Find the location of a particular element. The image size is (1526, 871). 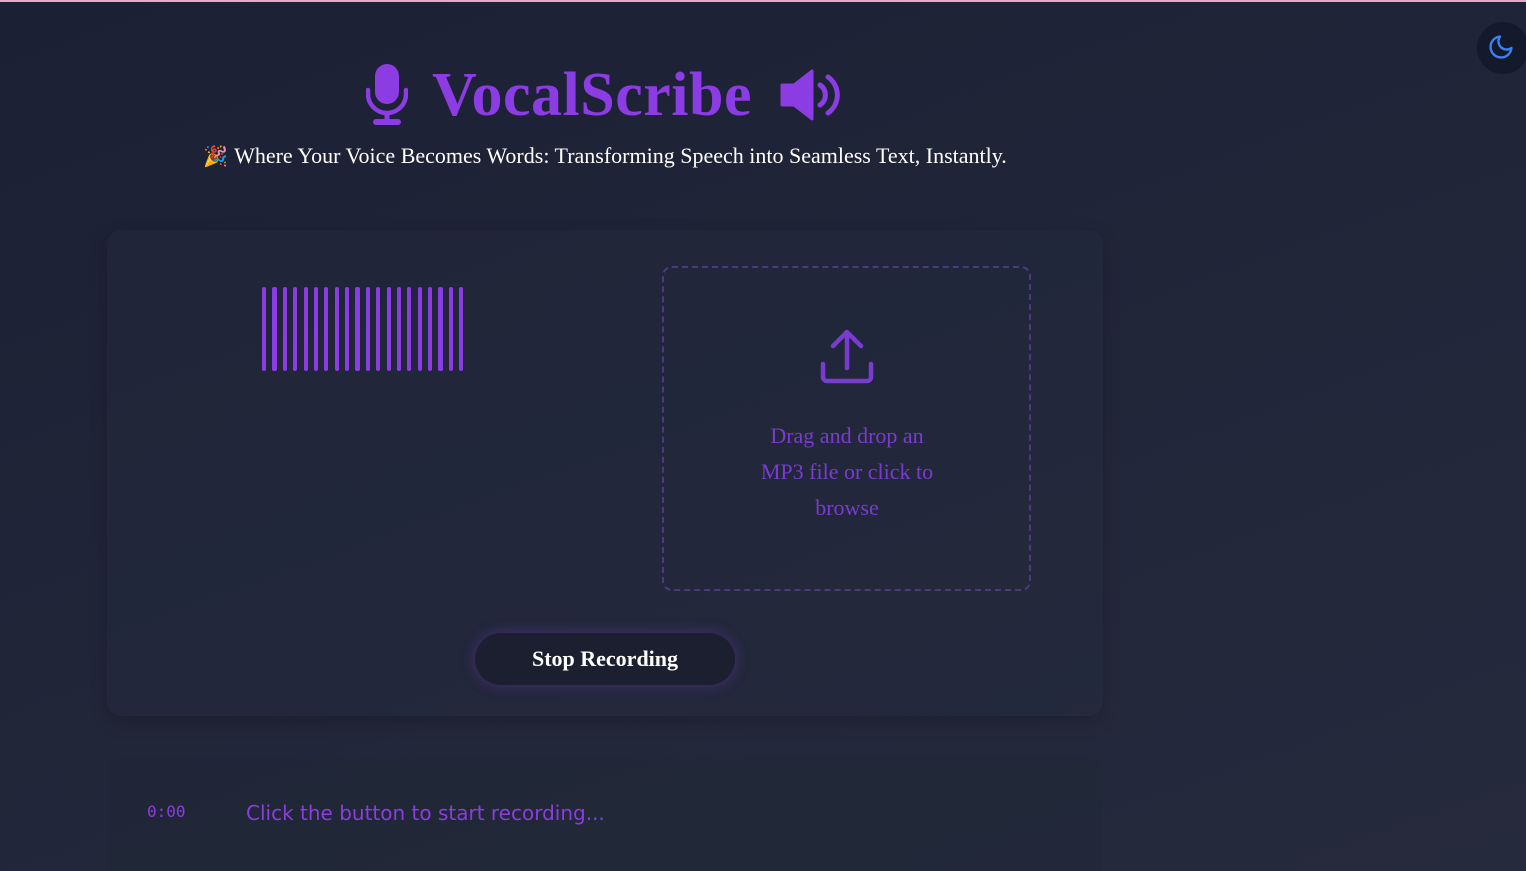

theme-toggle-button is located at coordinates (1501, 48).